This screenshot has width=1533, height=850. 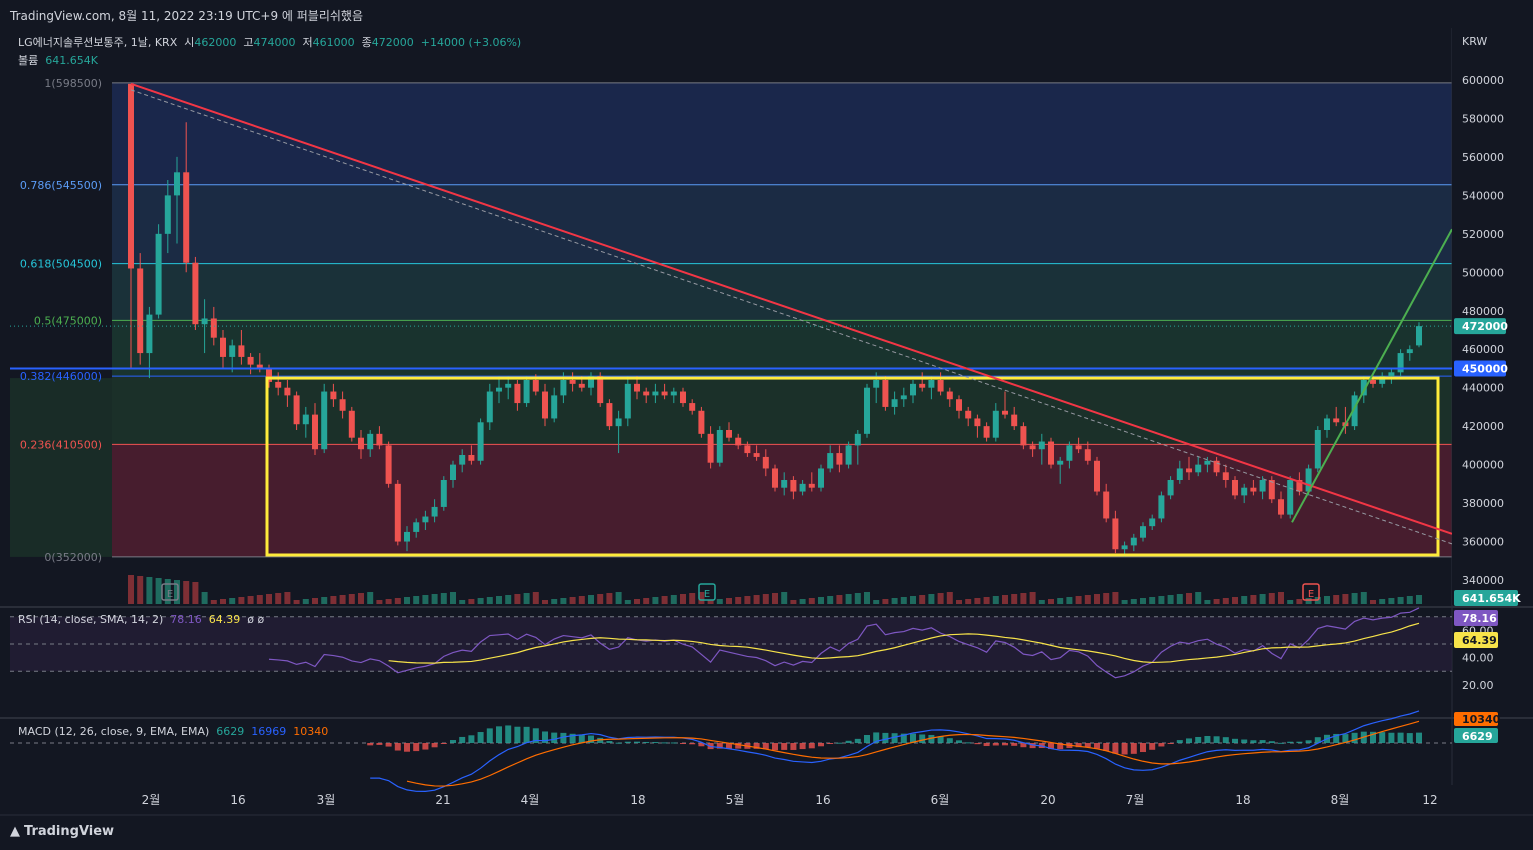 I want to click on volume-badge: 641.654K, so click(x=1491, y=598).